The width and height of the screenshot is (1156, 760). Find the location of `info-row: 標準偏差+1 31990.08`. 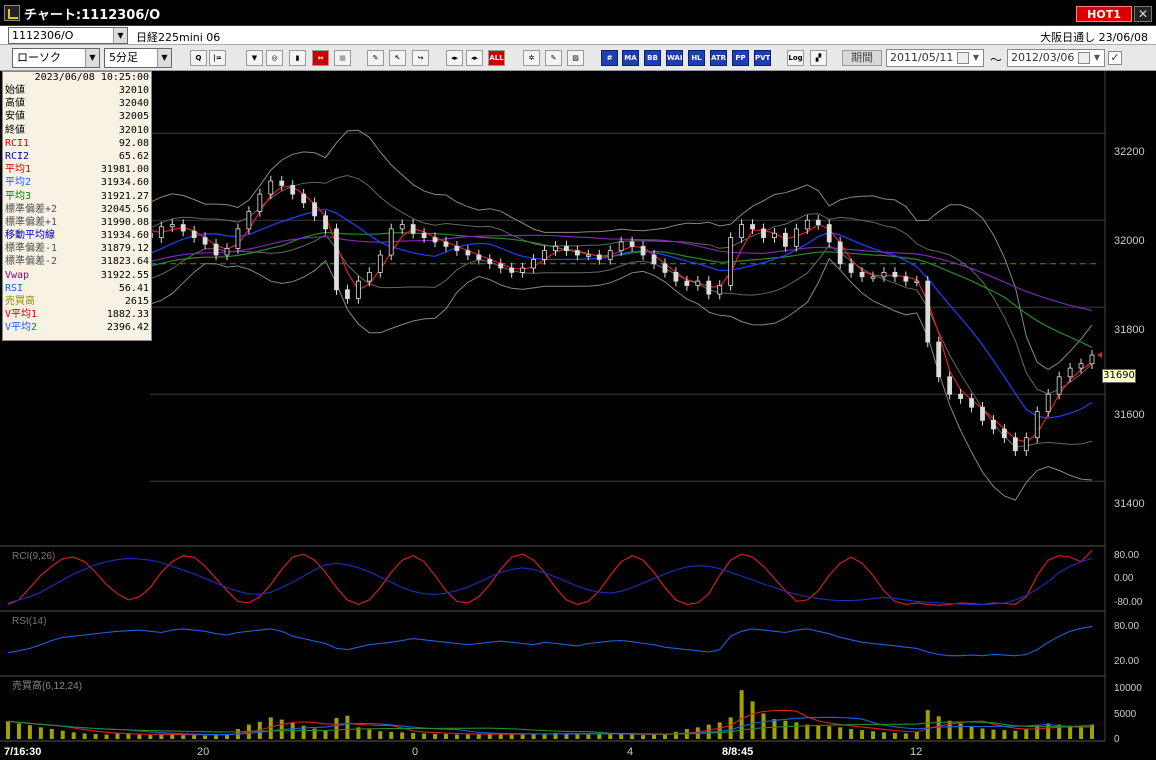

info-row: 標準偏差+1 31990.08 is located at coordinates (77, 222).